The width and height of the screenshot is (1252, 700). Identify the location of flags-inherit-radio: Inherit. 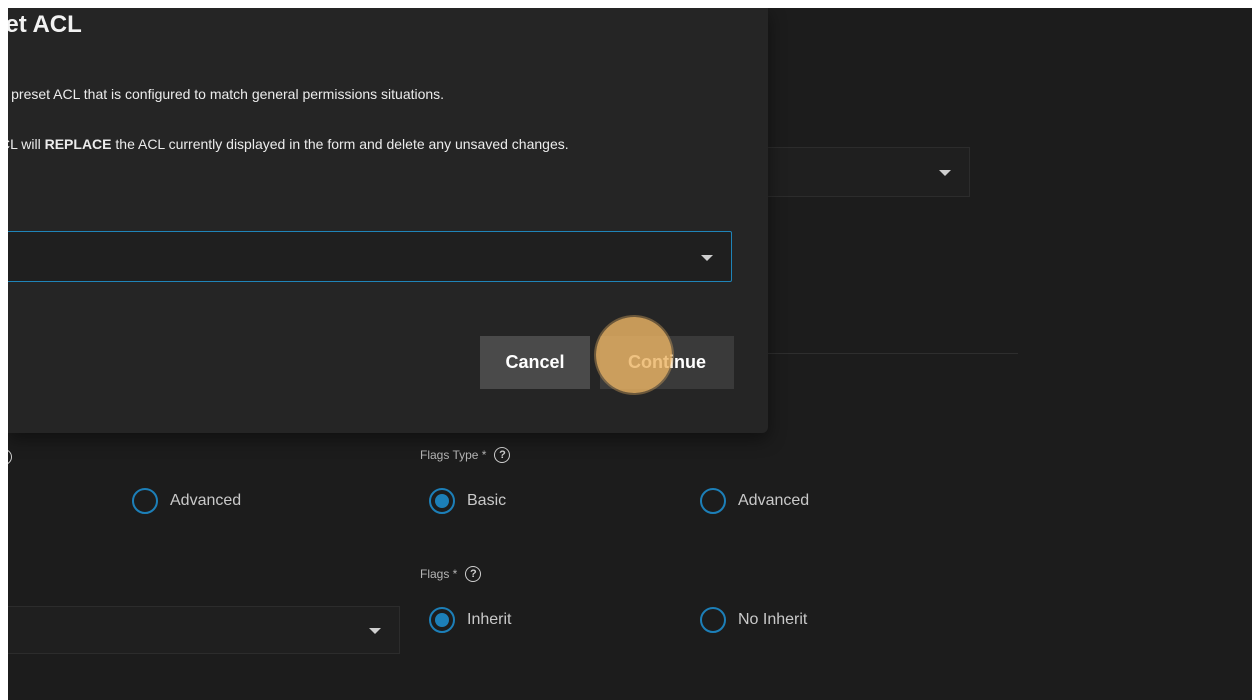
(470, 620).